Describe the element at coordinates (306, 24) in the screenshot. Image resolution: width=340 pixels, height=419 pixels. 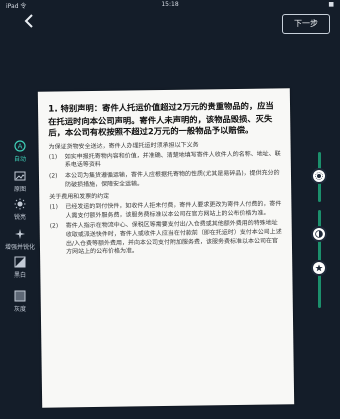
I see `next-step-button: 下一步` at that location.